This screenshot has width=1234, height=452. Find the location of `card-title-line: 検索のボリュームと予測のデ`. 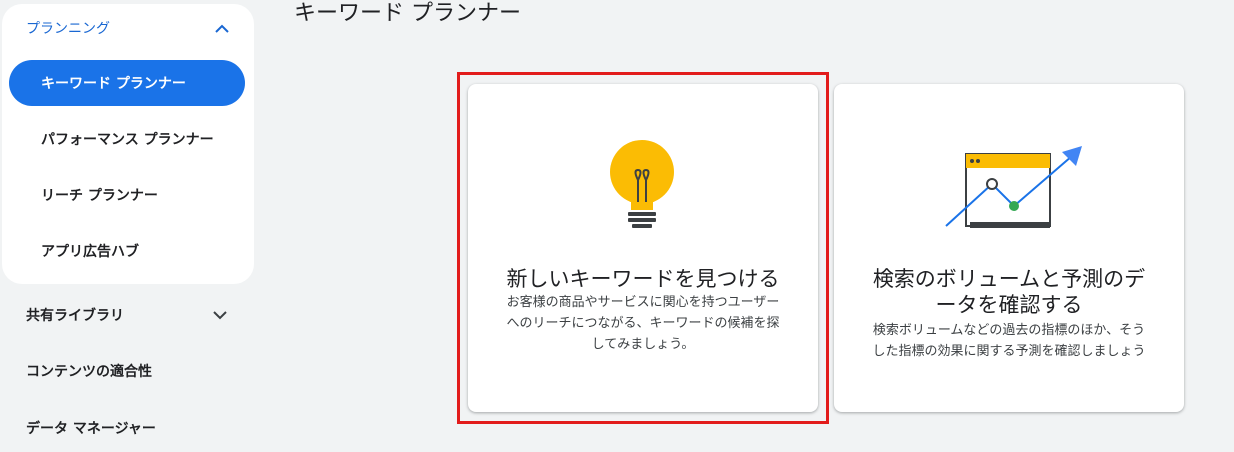

card-title-line: 検索のボリュームと予測のデ is located at coordinates (1009, 279).